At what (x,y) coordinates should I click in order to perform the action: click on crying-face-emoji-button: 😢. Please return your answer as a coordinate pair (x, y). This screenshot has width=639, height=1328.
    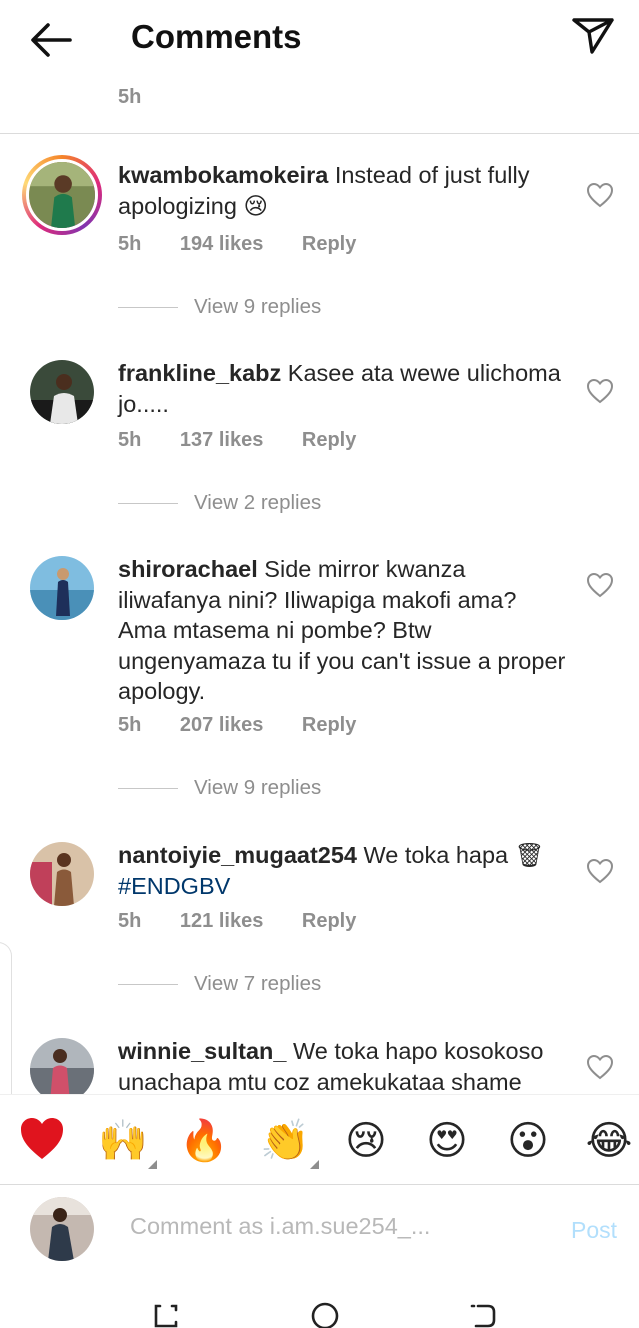
    Looking at the image, I should click on (366, 1141).